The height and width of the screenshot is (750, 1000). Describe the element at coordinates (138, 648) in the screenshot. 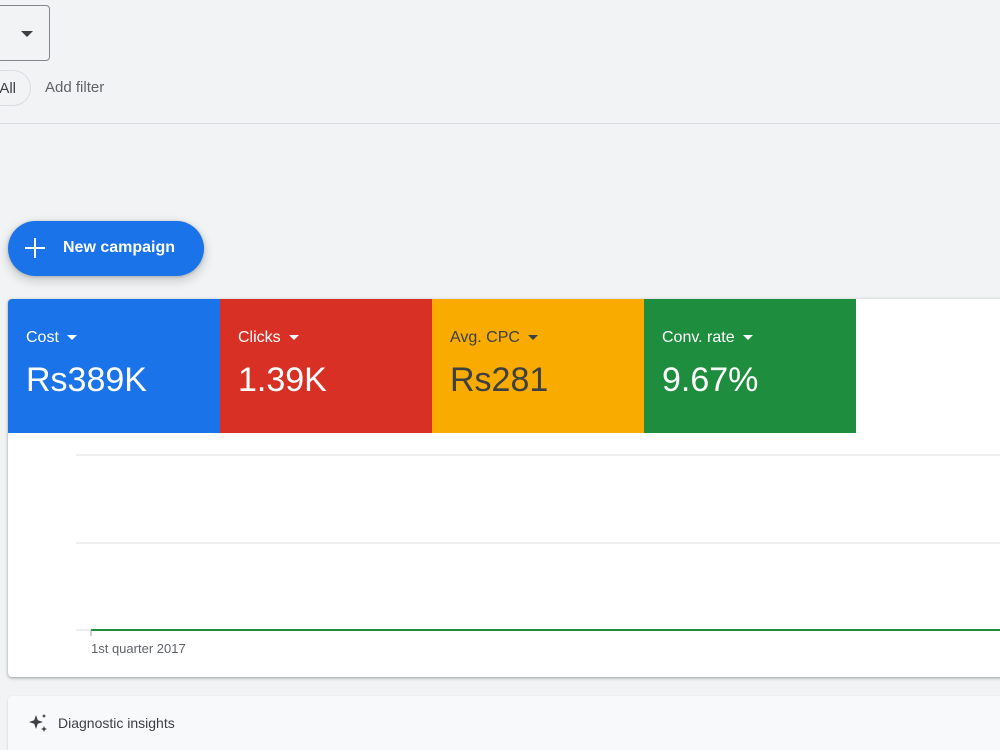

I see `x-tick-label: 1st quarter 2017` at that location.